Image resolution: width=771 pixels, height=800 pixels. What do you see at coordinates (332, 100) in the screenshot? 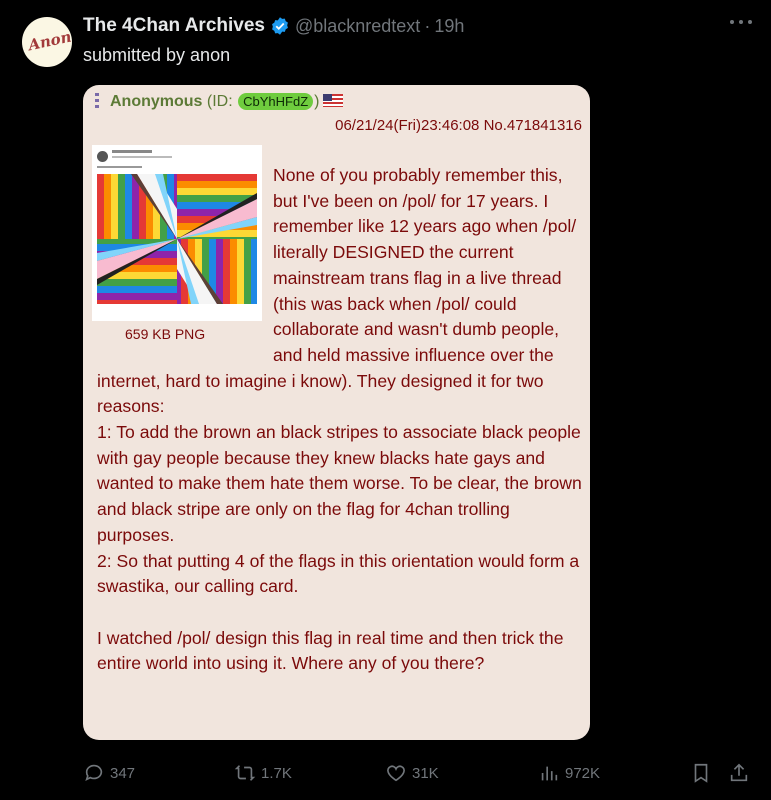
I see `us-flag-icon` at bounding box center [332, 100].